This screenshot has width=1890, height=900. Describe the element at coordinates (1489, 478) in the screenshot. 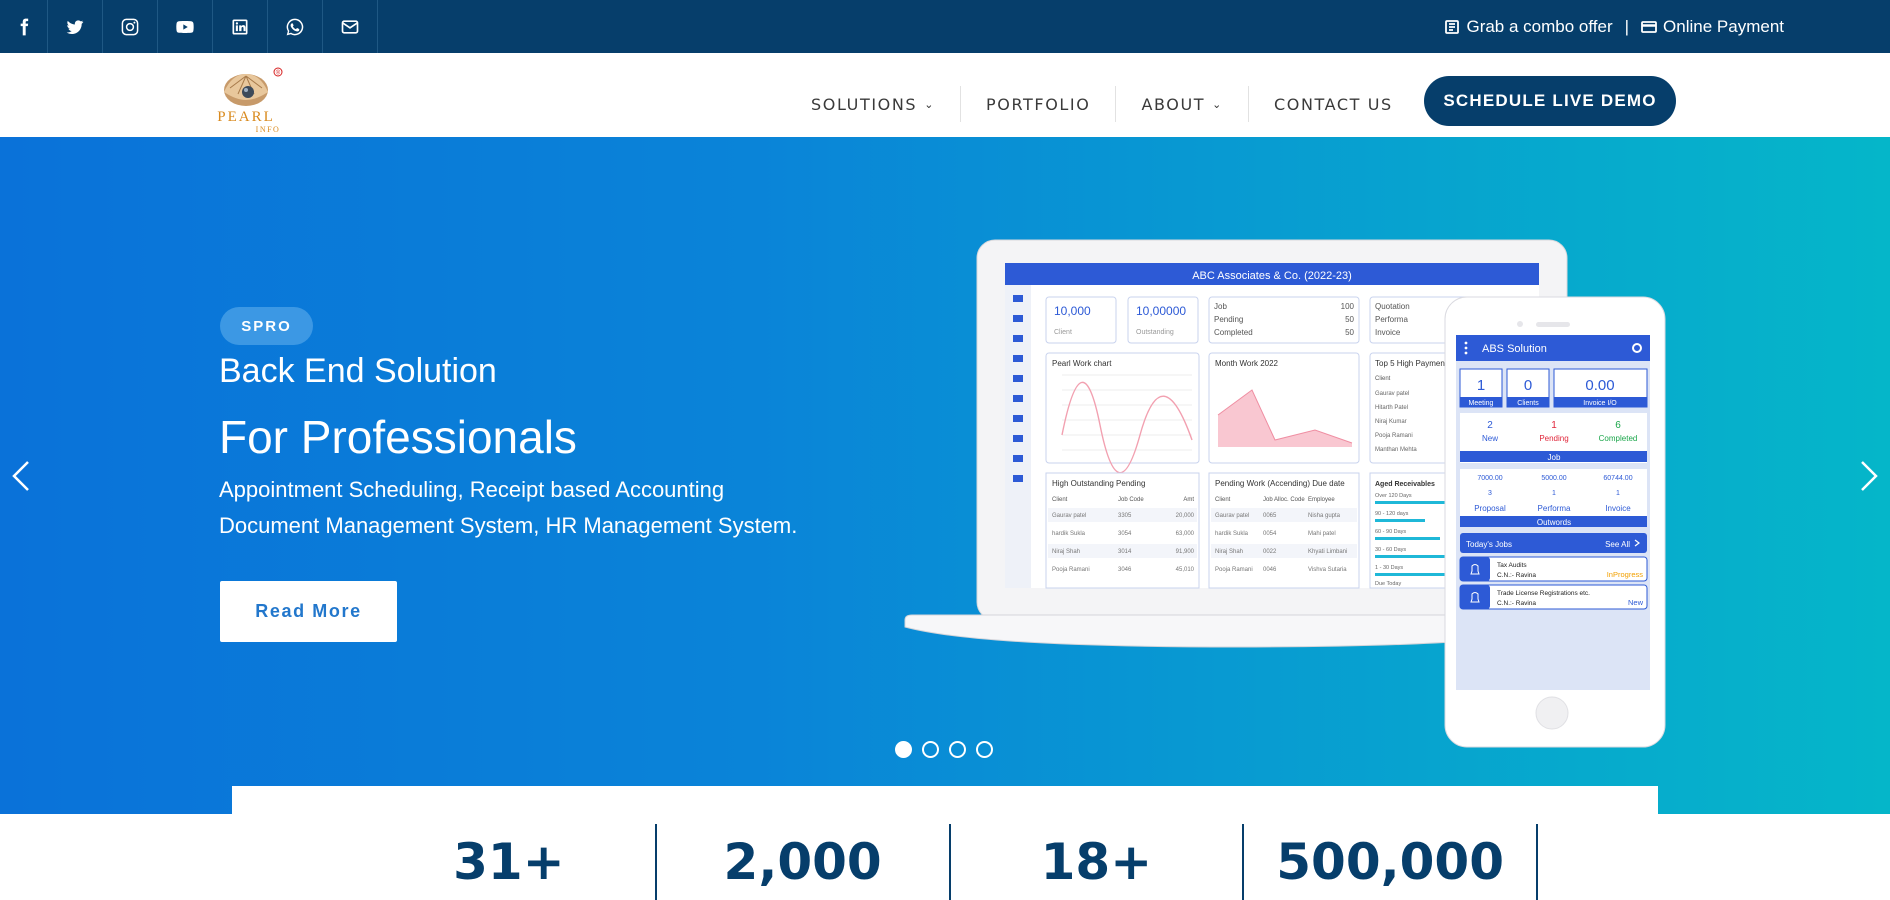

I see `svg-text: 7000.00` at that location.